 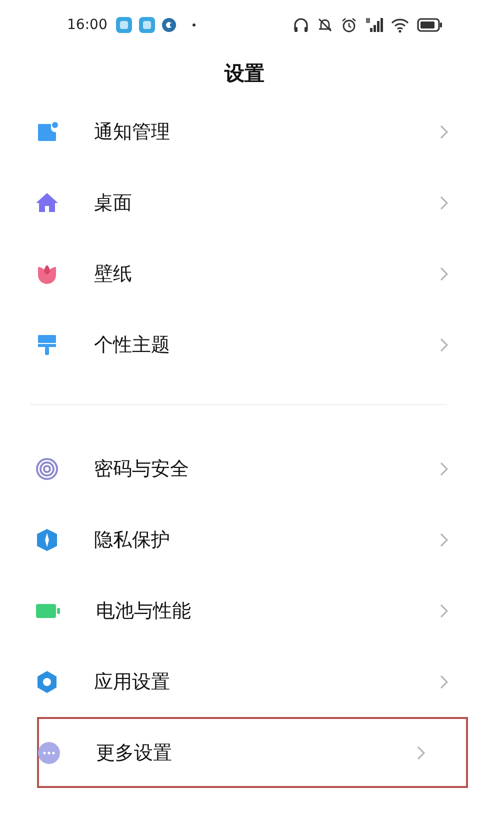 What do you see at coordinates (47, 132) in the screenshot?
I see `notification-icon` at bounding box center [47, 132].